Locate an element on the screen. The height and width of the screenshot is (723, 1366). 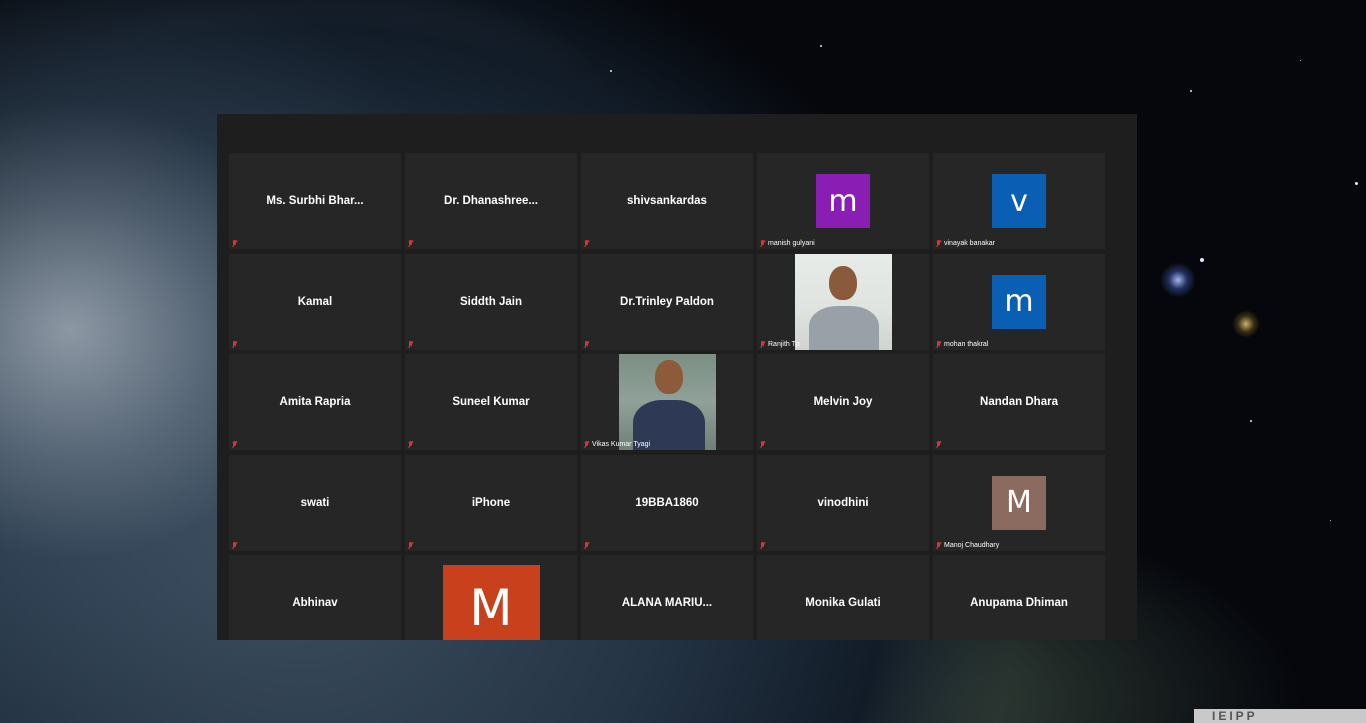
participant-video is located at coordinates (667, 402).